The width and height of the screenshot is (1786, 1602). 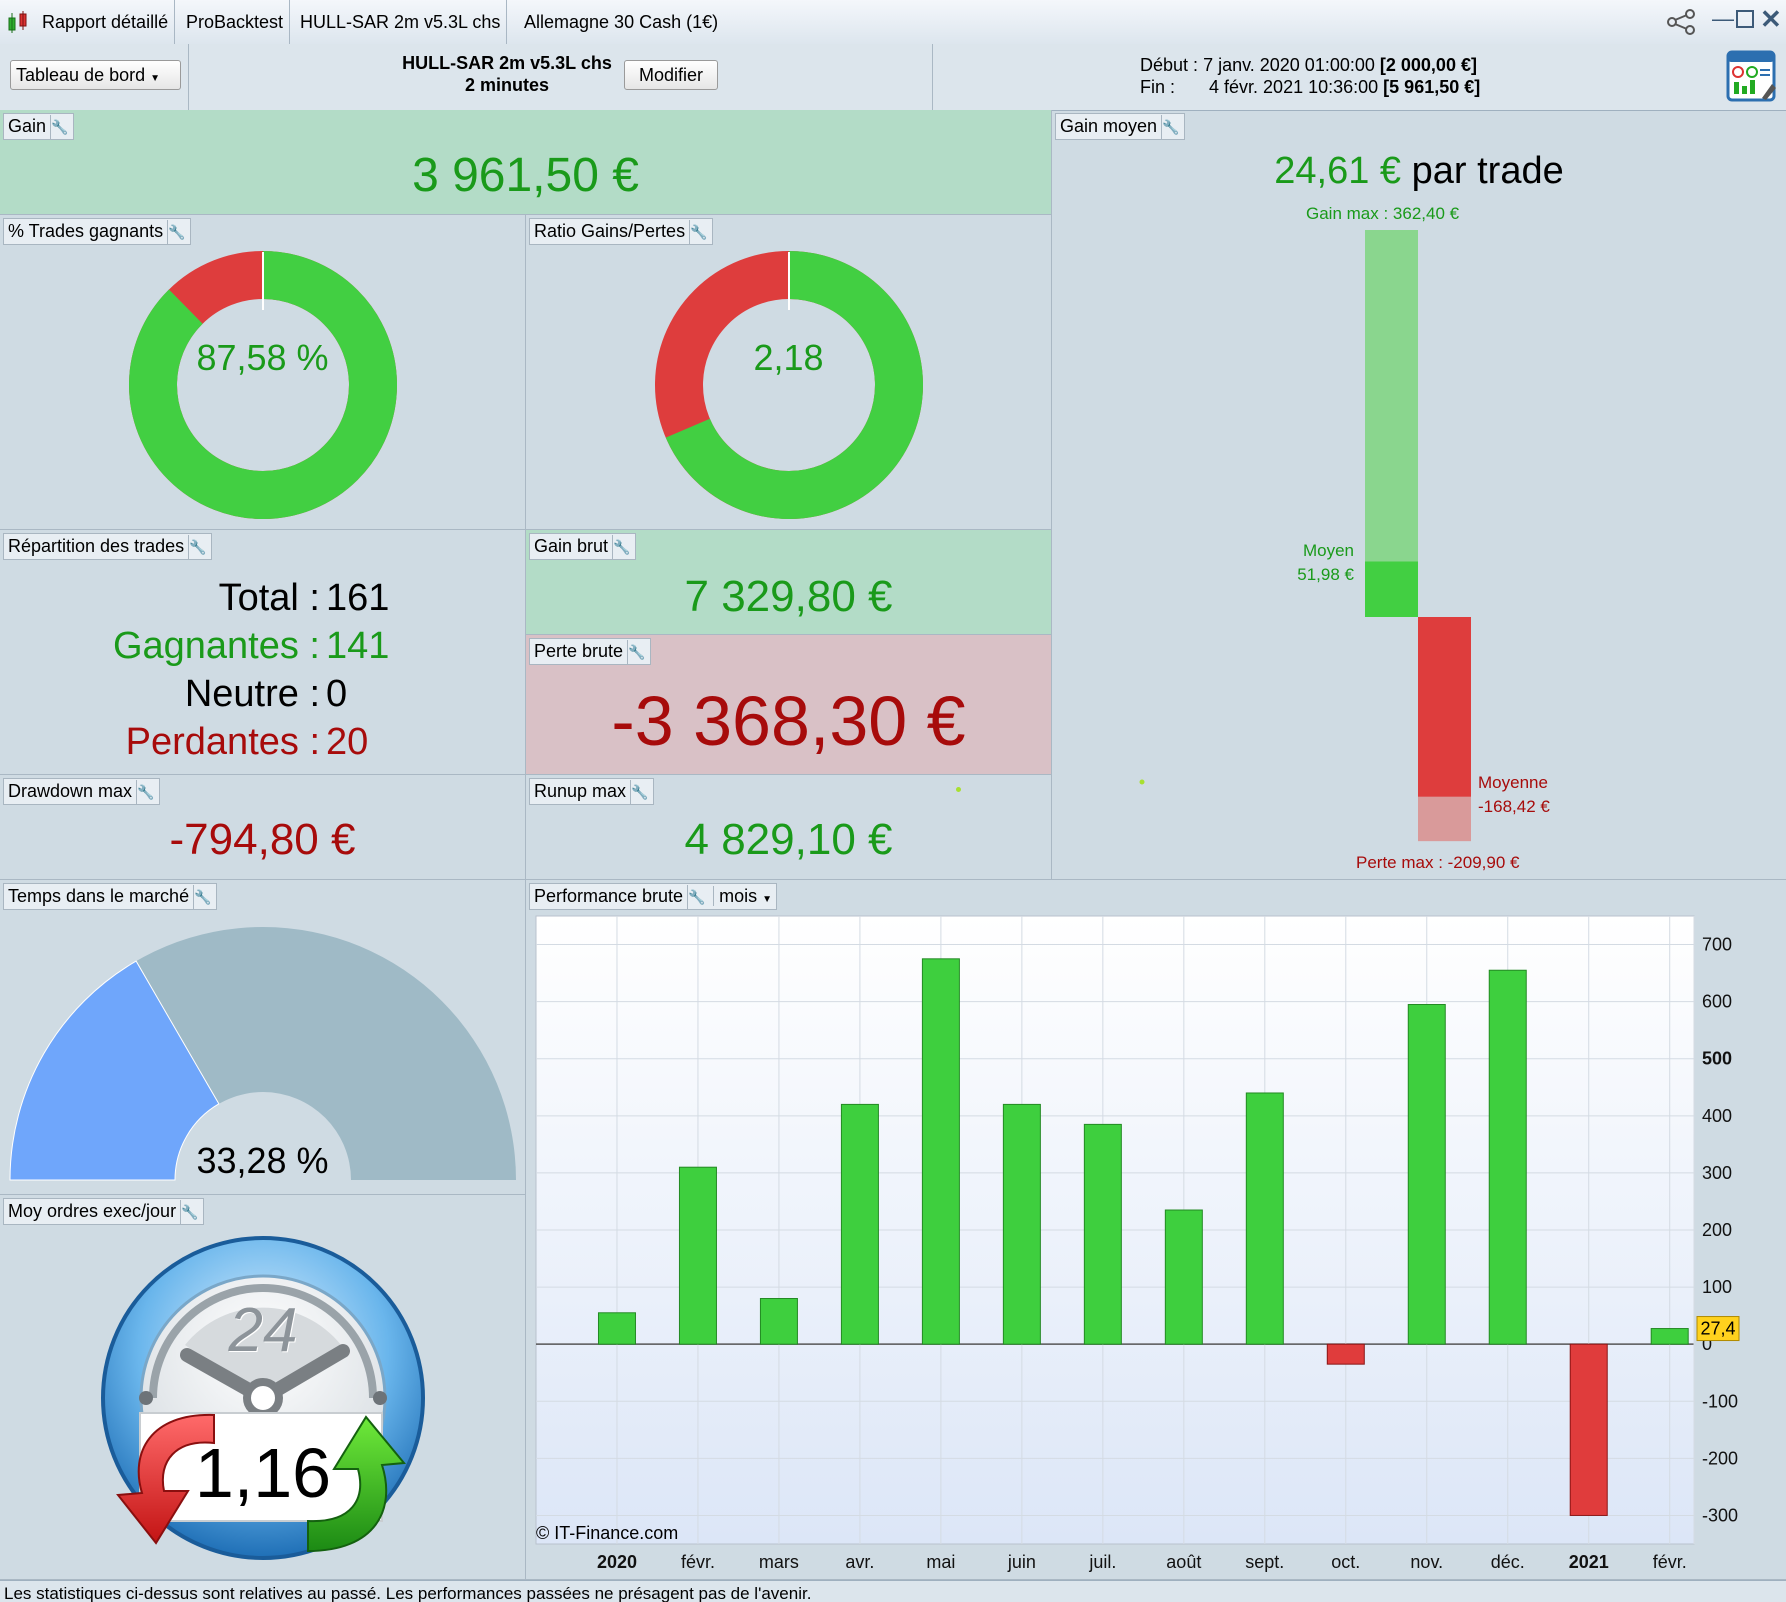 What do you see at coordinates (1305, 536) in the screenshot?
I see `average-gain-bars` at bounding box center [1305, 536].